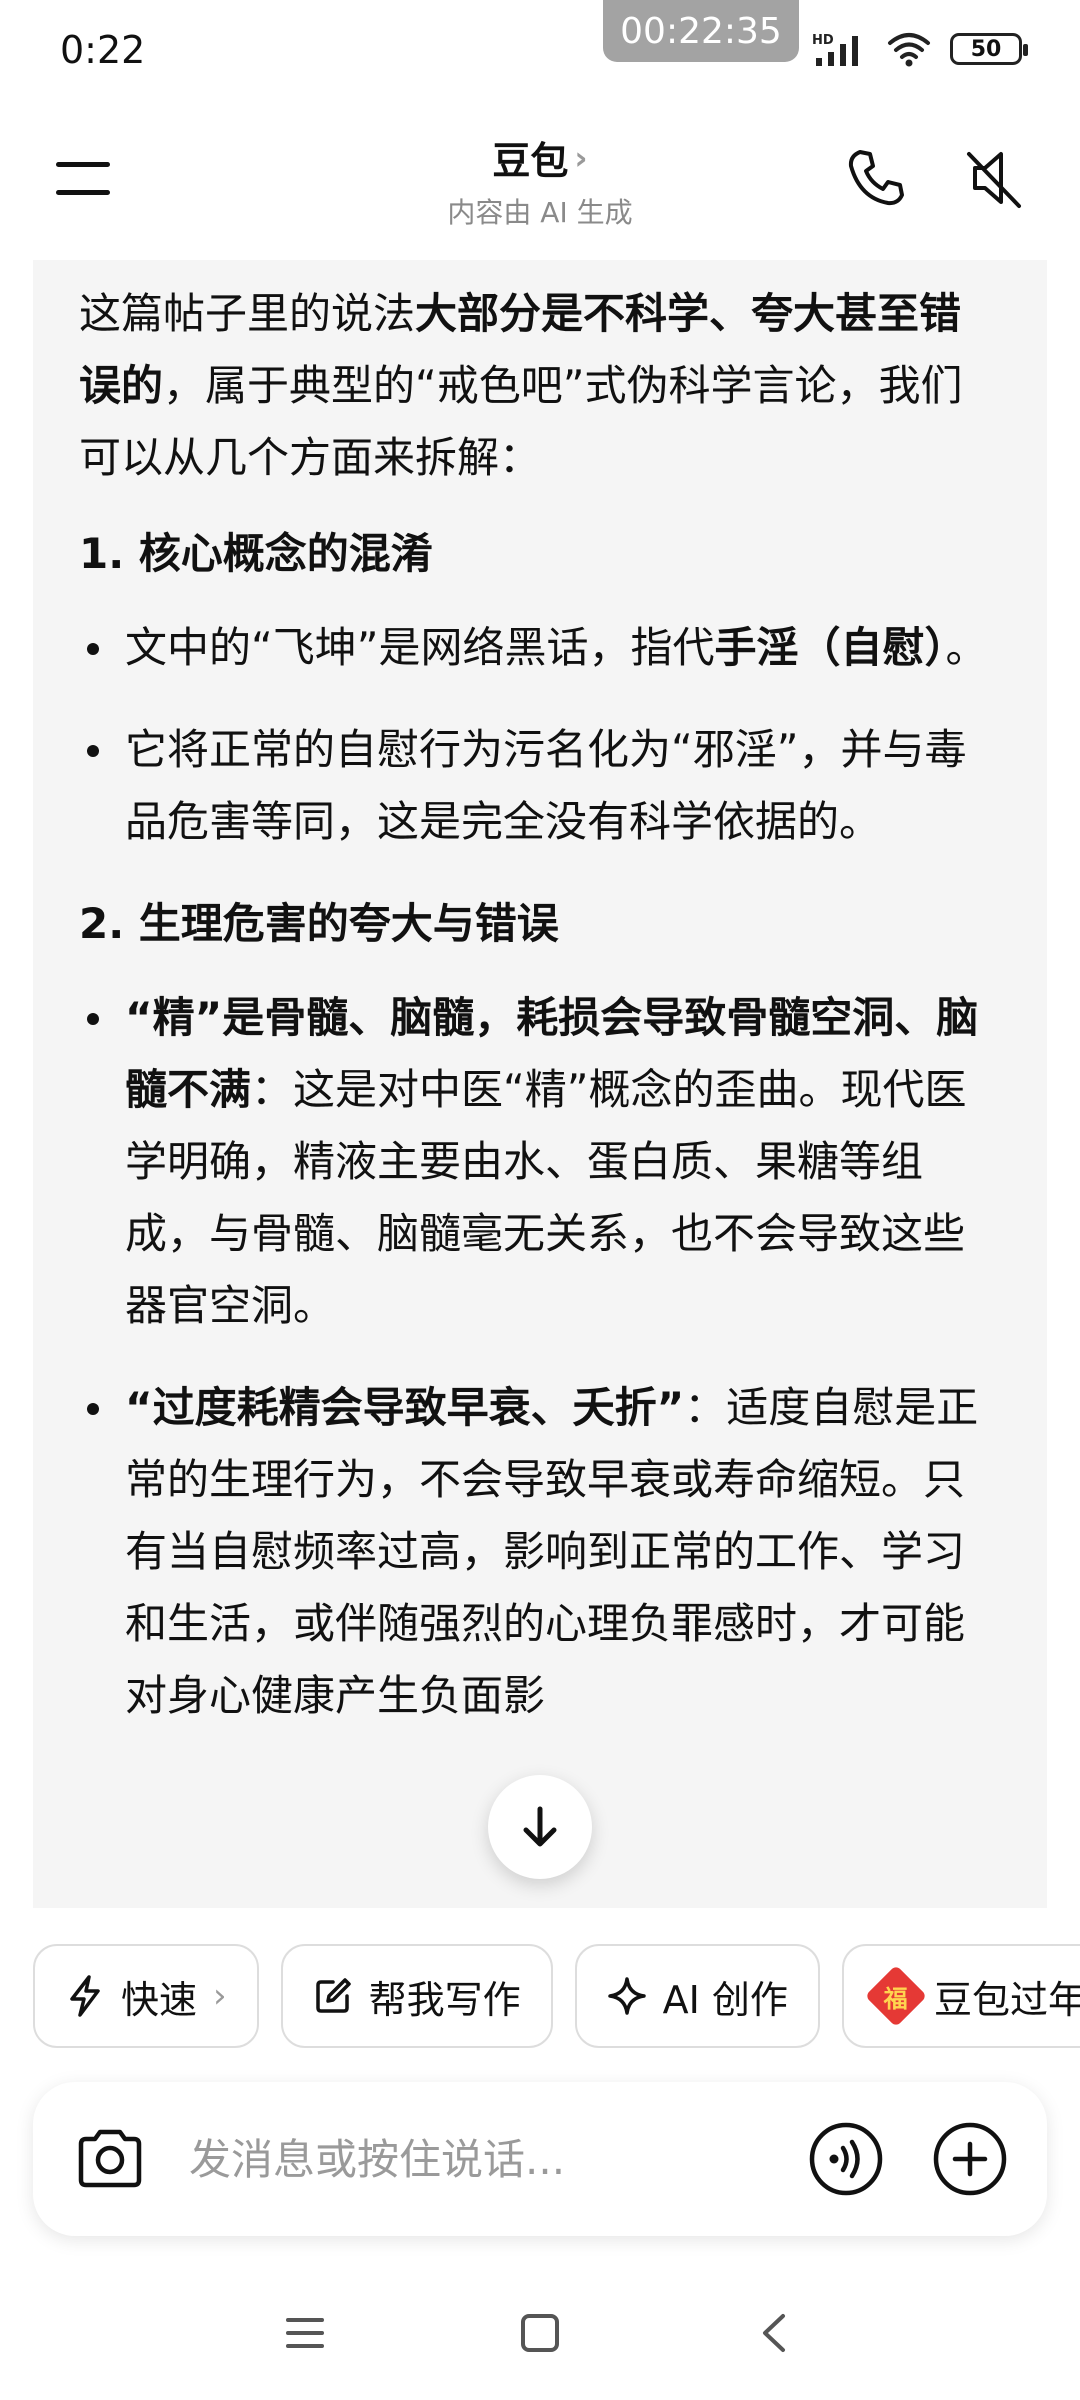 The height and width of the screenshot is (2400, 1080). I want to click on camera-button, so click(110, 2159).